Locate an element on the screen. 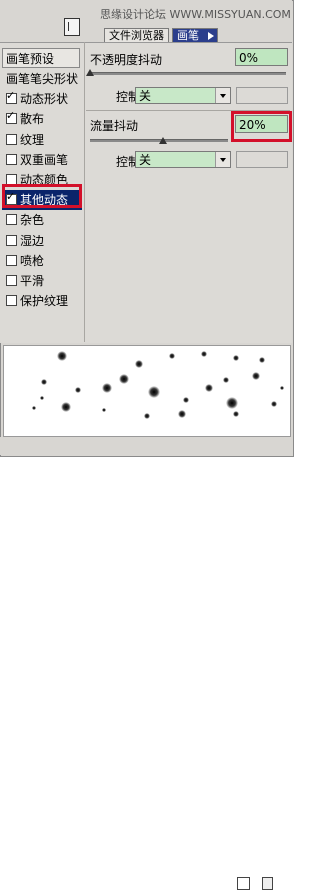  opacity-control-value: 关 is located at coordinates (145, 96).